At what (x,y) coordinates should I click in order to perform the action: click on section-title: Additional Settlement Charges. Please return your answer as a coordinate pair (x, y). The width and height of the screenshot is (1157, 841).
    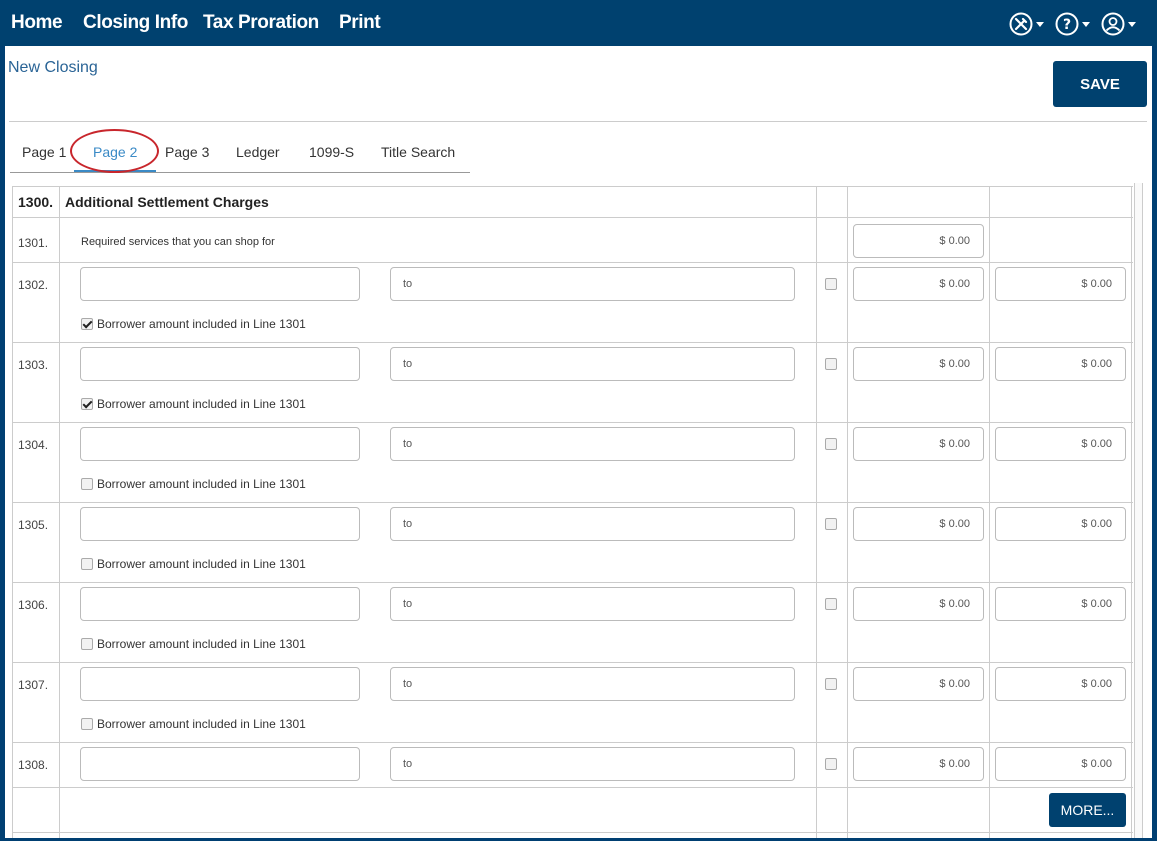
    Looking at the image, I should click on (167, 202).